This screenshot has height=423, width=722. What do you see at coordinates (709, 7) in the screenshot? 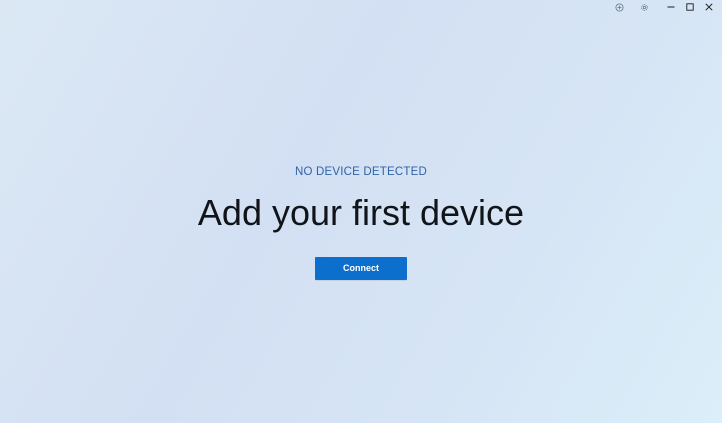
I see `close-icon` at bounding box center [709, 7].